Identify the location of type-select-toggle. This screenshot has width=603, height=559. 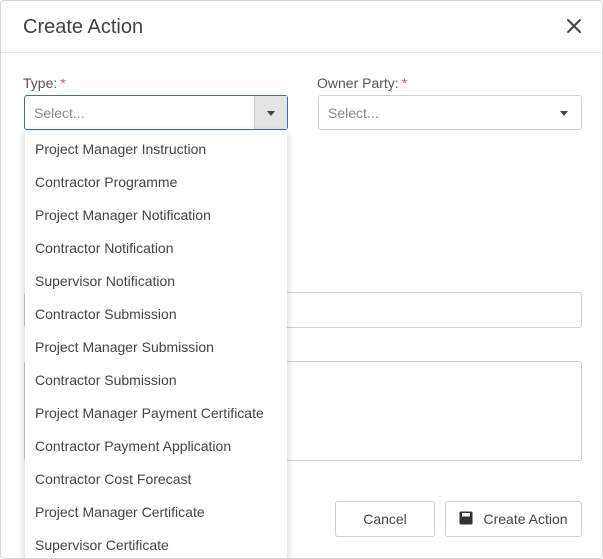
(270, 112).